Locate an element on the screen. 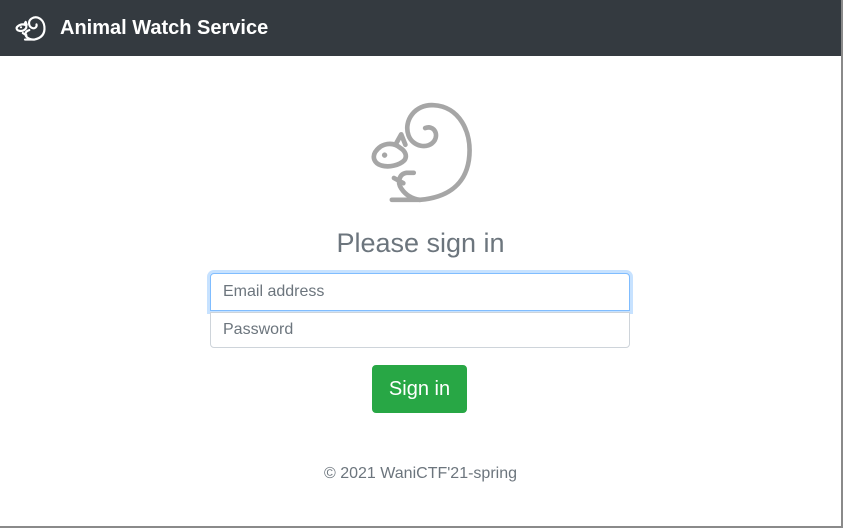 This screenshot has height=530, width=845. password-field is located at coordinates (420, 330).